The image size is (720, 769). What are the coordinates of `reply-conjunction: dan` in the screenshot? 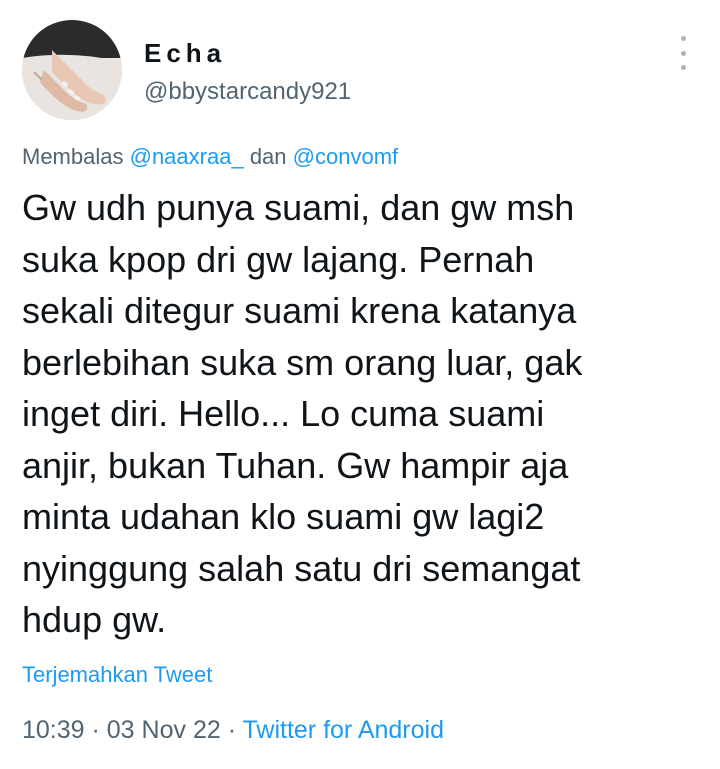 It's located at (268, 156).